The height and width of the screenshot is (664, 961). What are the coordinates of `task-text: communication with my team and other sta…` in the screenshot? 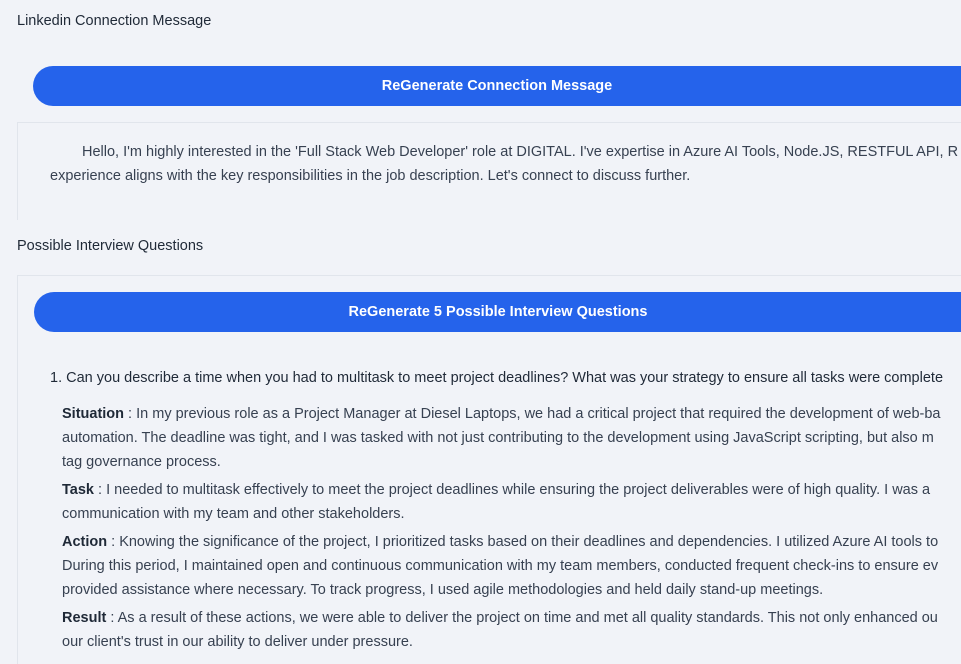 It's located at (233, 514).